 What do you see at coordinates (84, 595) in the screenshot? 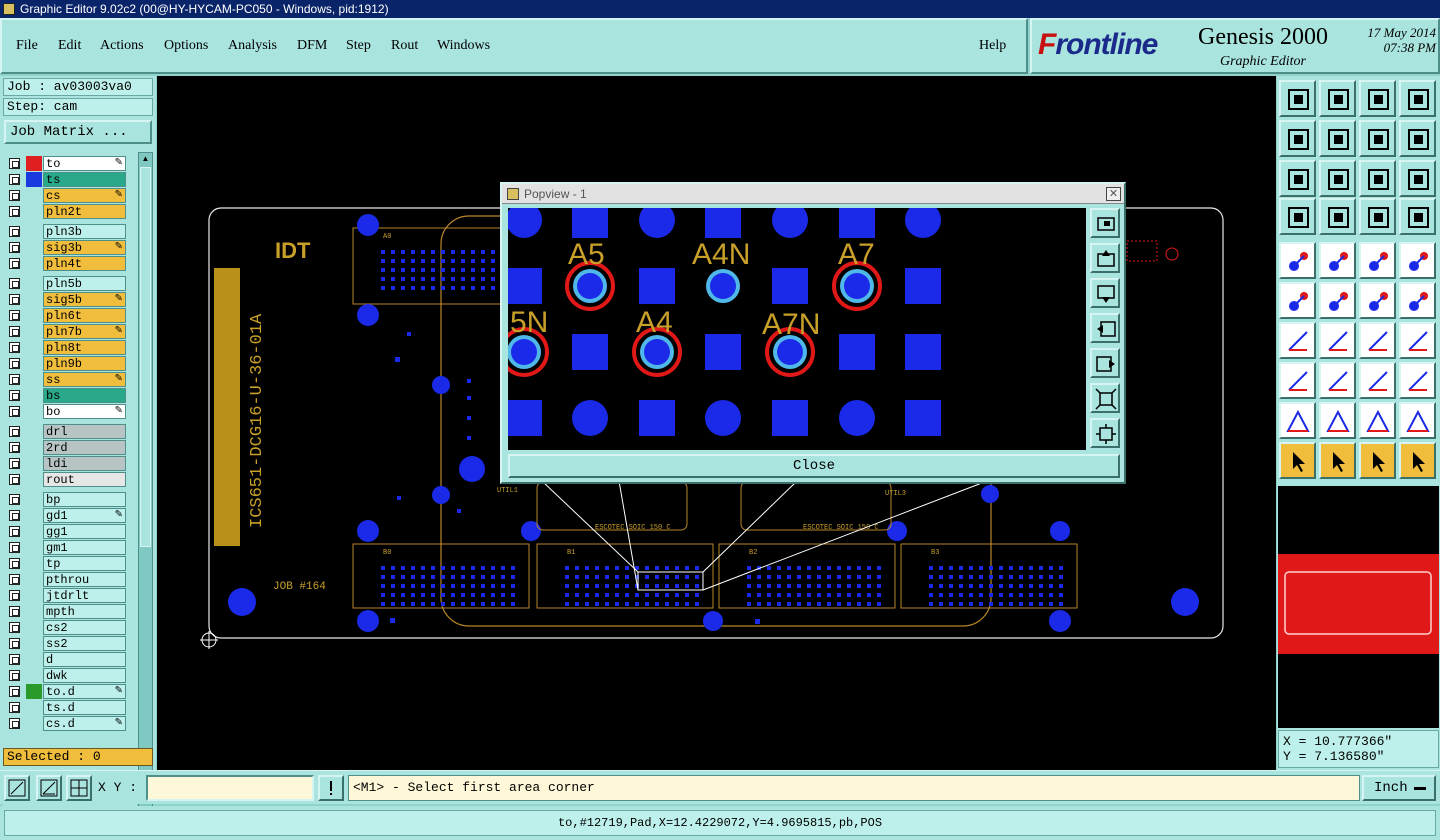
I see `layer-name: jtdrlt` at bounding box center [84, 595].